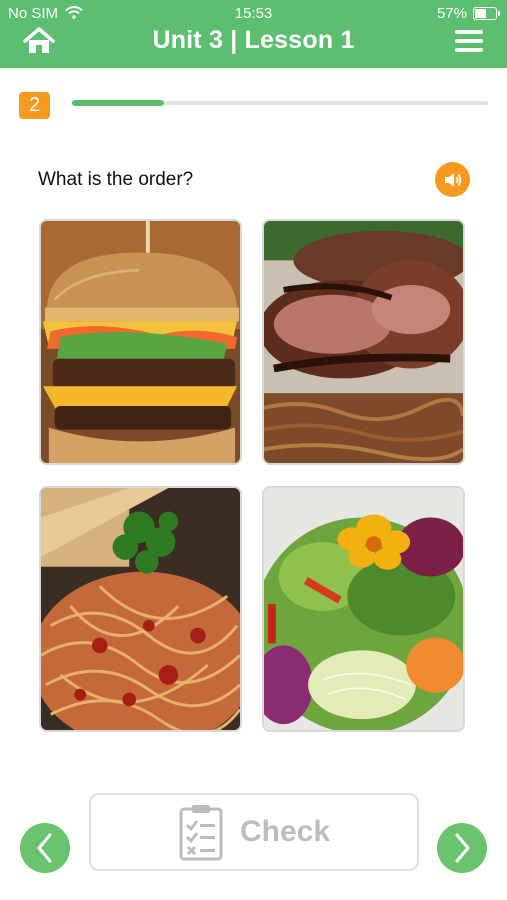 The width and height of the screenshot is (507, 900). I want to click on spaghetti-image, so click(140, 609).